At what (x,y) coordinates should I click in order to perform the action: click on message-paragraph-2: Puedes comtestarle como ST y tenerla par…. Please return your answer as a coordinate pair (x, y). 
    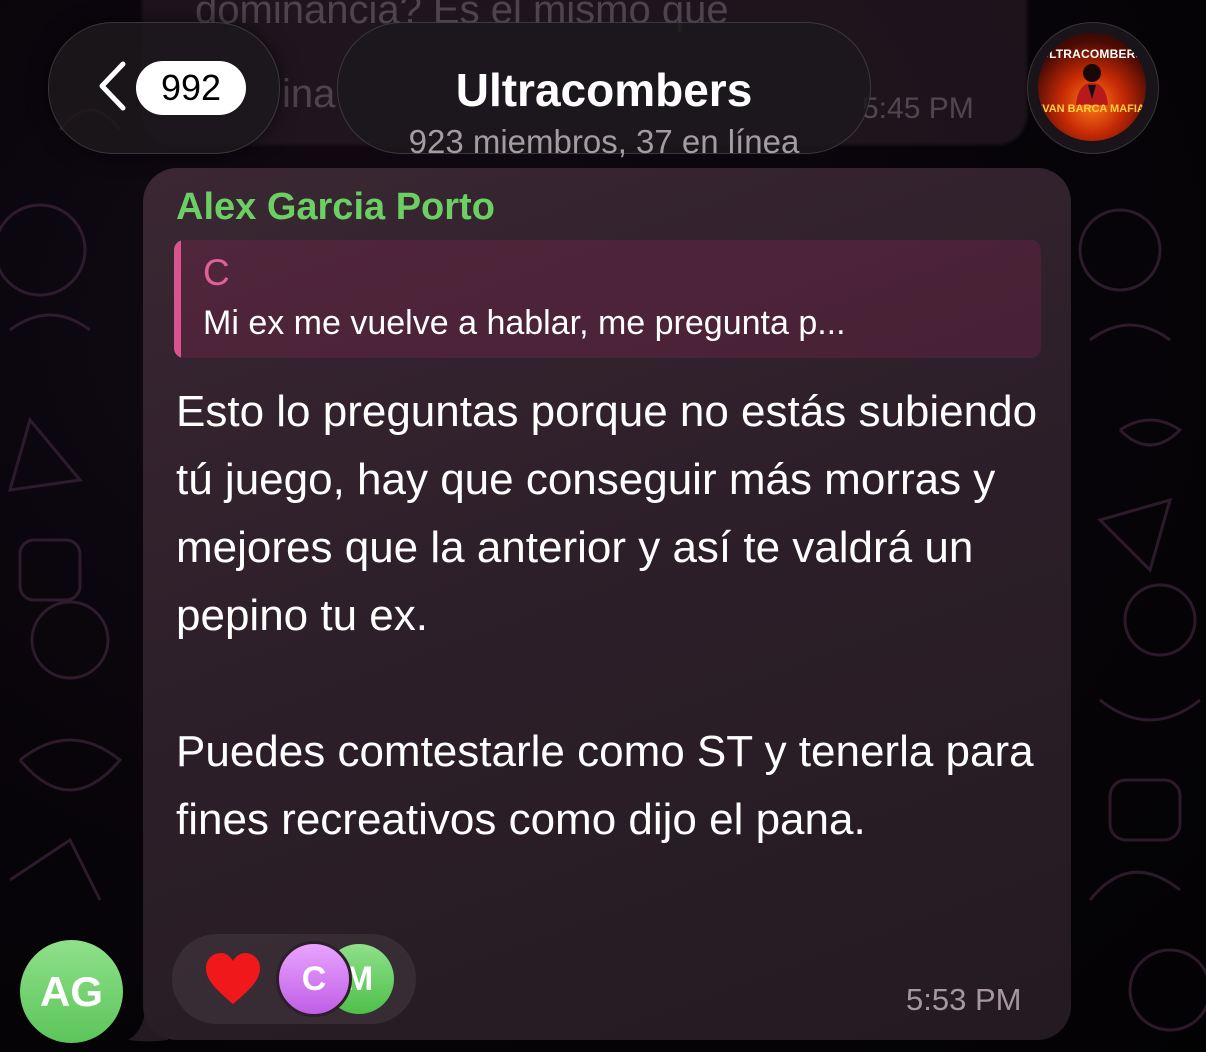
    Looking at the image, I should click on (605, 785).